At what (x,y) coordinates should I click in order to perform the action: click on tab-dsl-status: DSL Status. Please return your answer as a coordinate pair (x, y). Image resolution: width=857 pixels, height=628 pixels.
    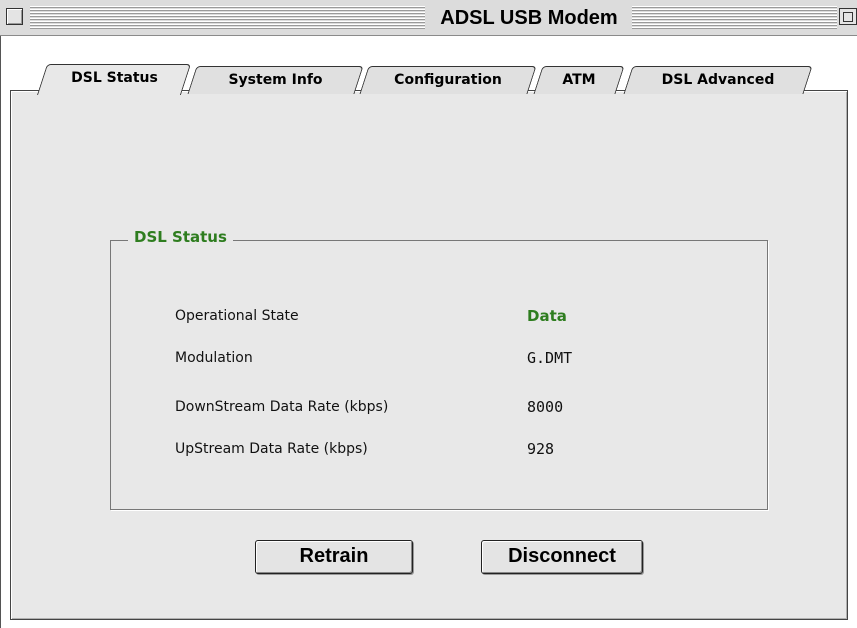
    Looking at the image, I should click on (114, 79).